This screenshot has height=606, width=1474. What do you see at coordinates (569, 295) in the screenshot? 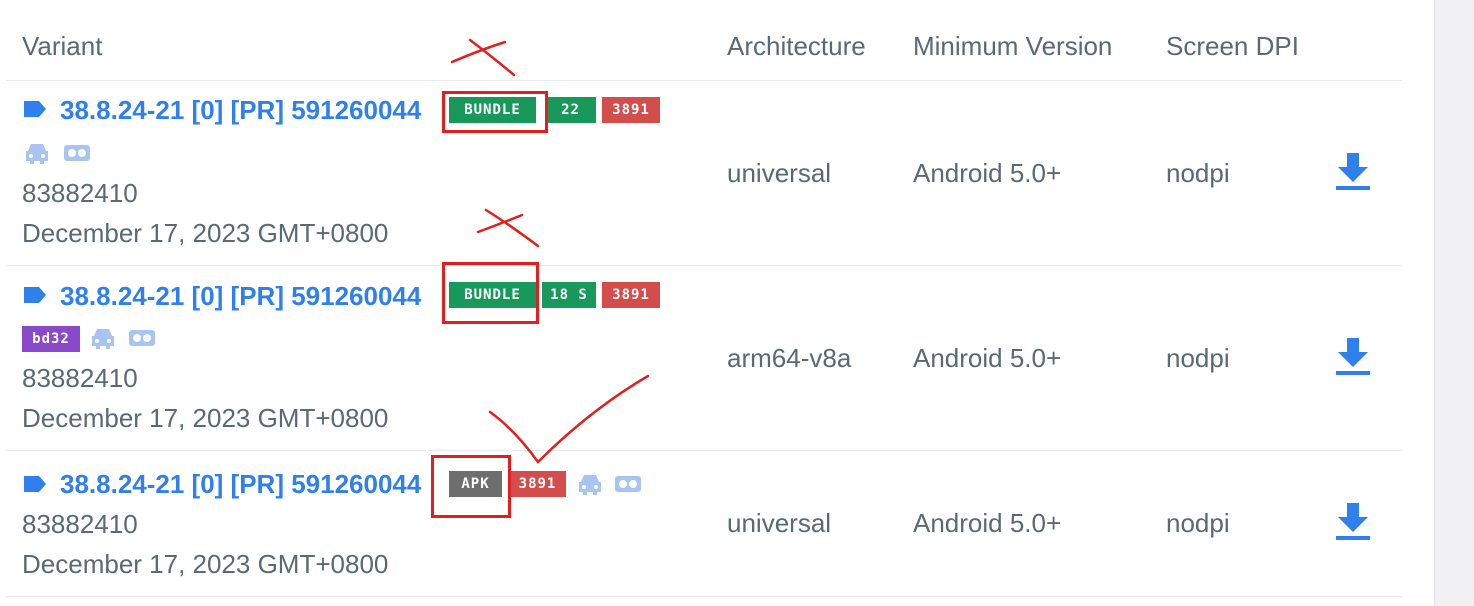
I see `splits-badge: 18 S` at bounding box center [569, 295].